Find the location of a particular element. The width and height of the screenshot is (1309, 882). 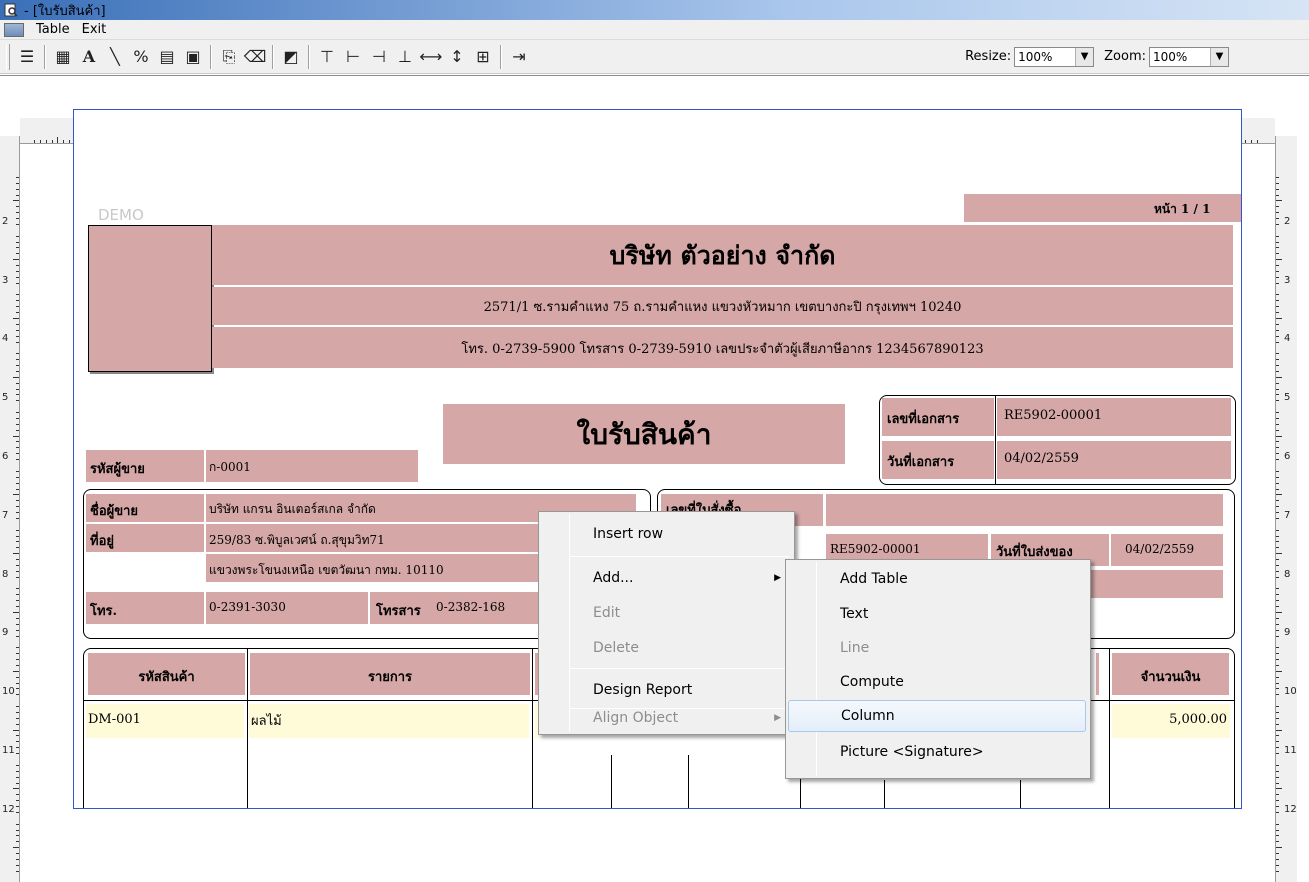

row-1-amount: 5,000.00 is located at coordinates (1169, 719).